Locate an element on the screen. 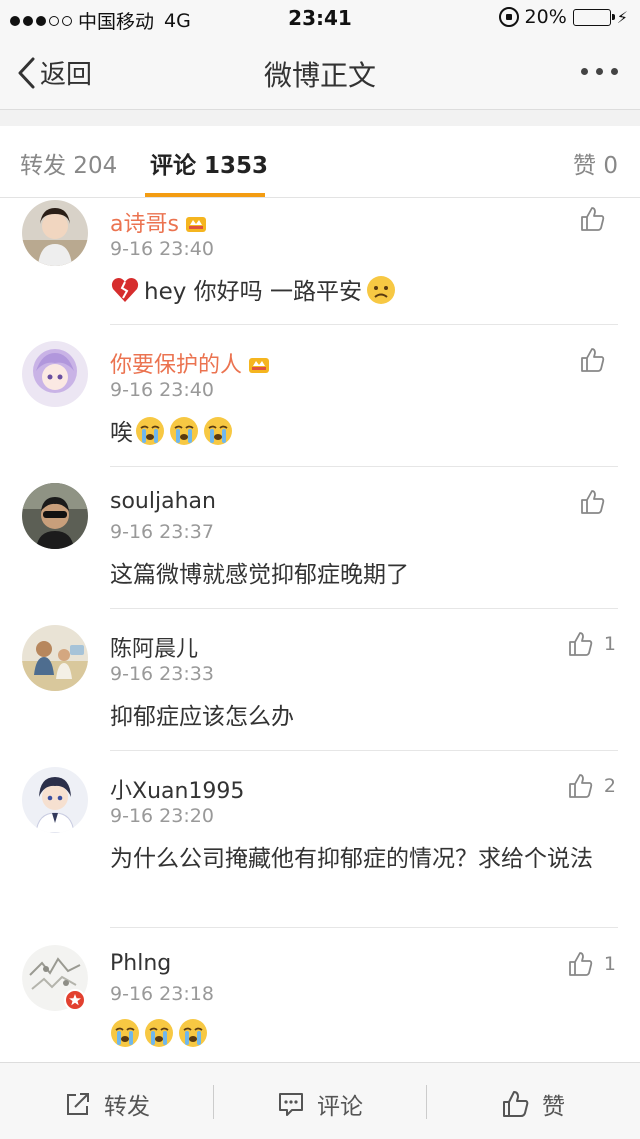  battery-area: 20% ⚡ is located at coordinates (563, 17).